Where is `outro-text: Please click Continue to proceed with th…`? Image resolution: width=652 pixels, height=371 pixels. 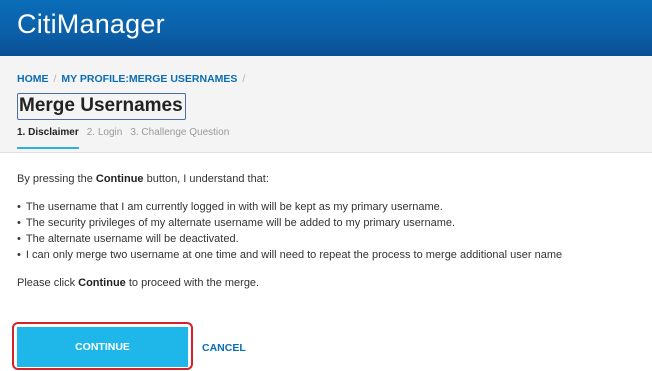
outro-text: Please click Continue to proceed with th… is located at coordinates (138, 283).